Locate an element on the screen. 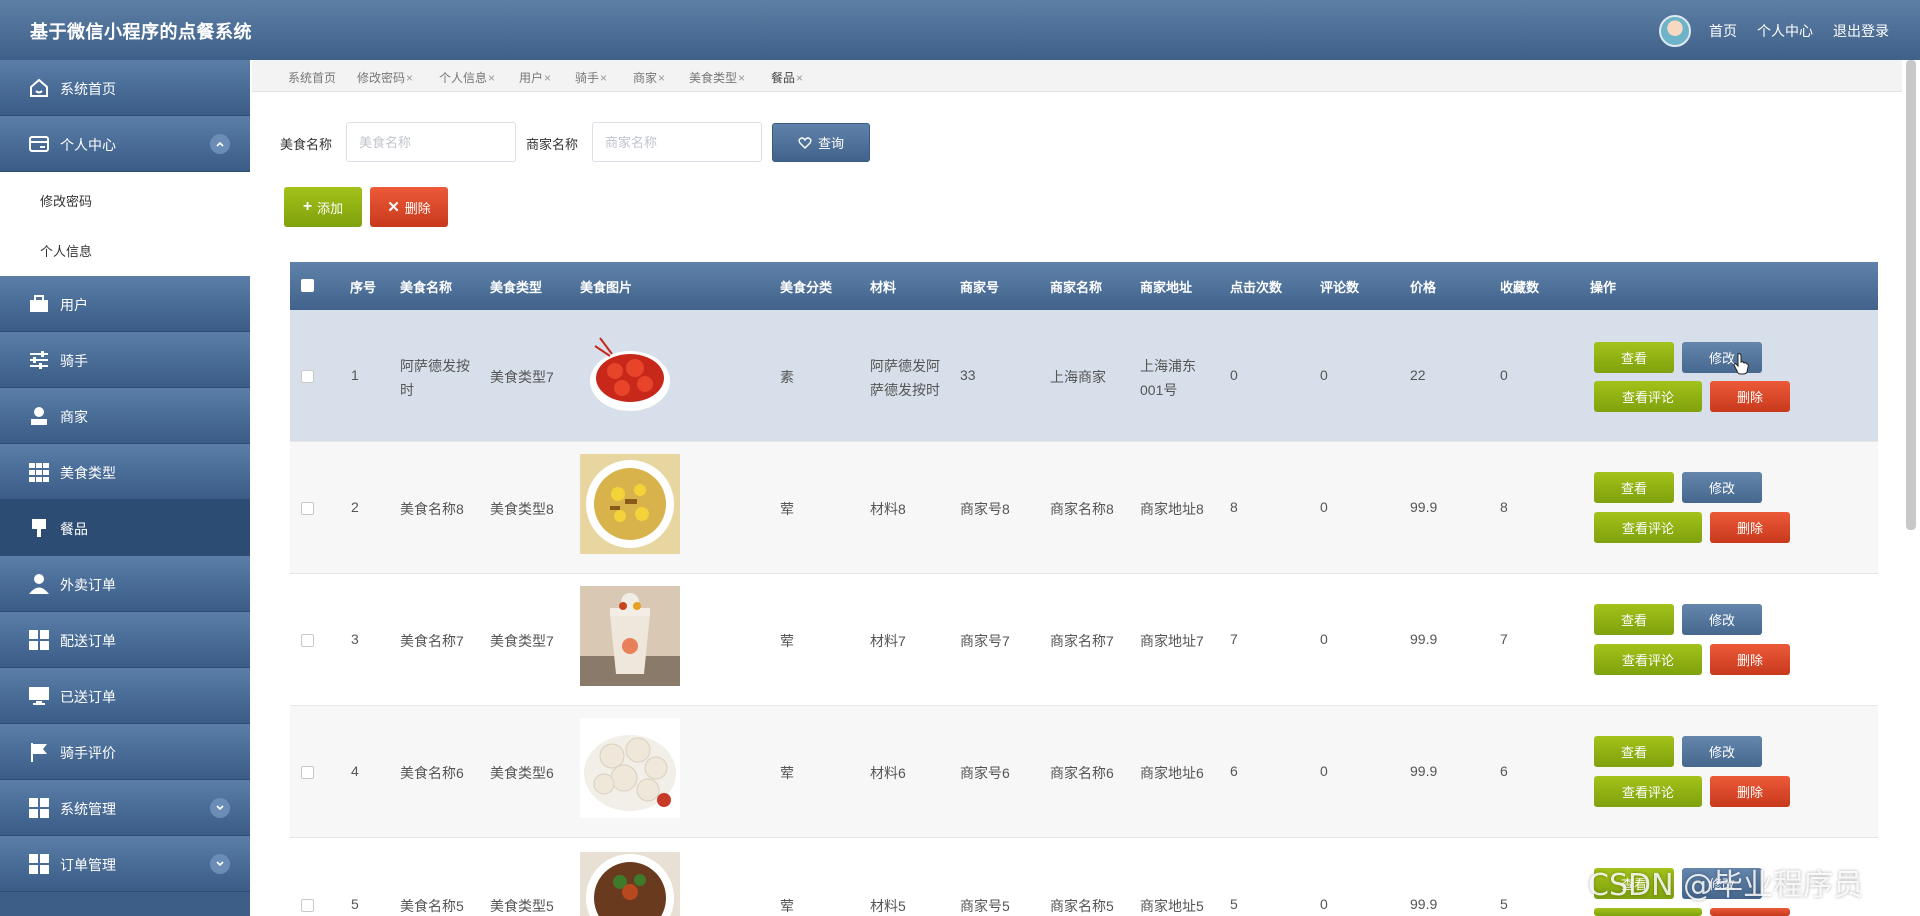  nav-logout-link: 退出登录 is located at coordinates (1861, 31).